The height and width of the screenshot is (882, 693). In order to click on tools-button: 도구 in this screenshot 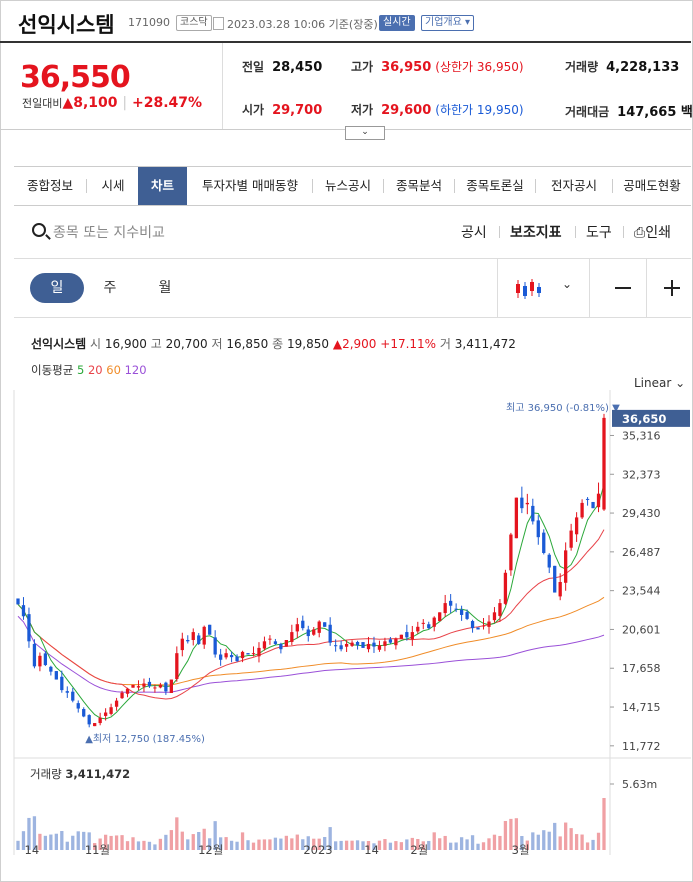, I will do `click(599, 232)`.